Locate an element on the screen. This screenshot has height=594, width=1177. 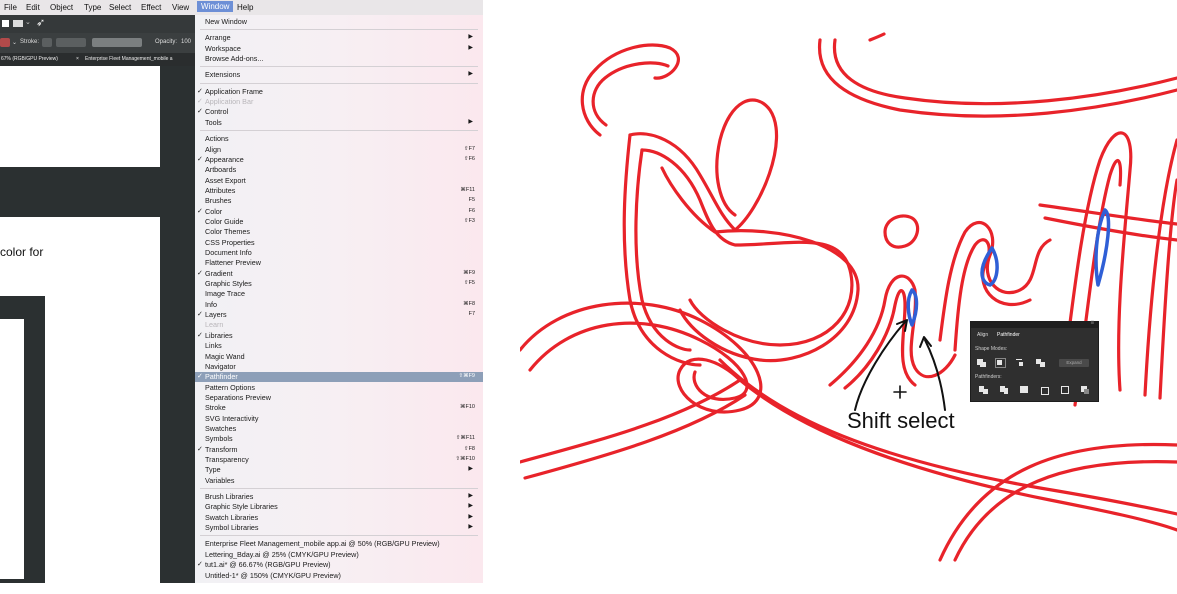
menu-edit: Edit is located at coordinates (33, 7).